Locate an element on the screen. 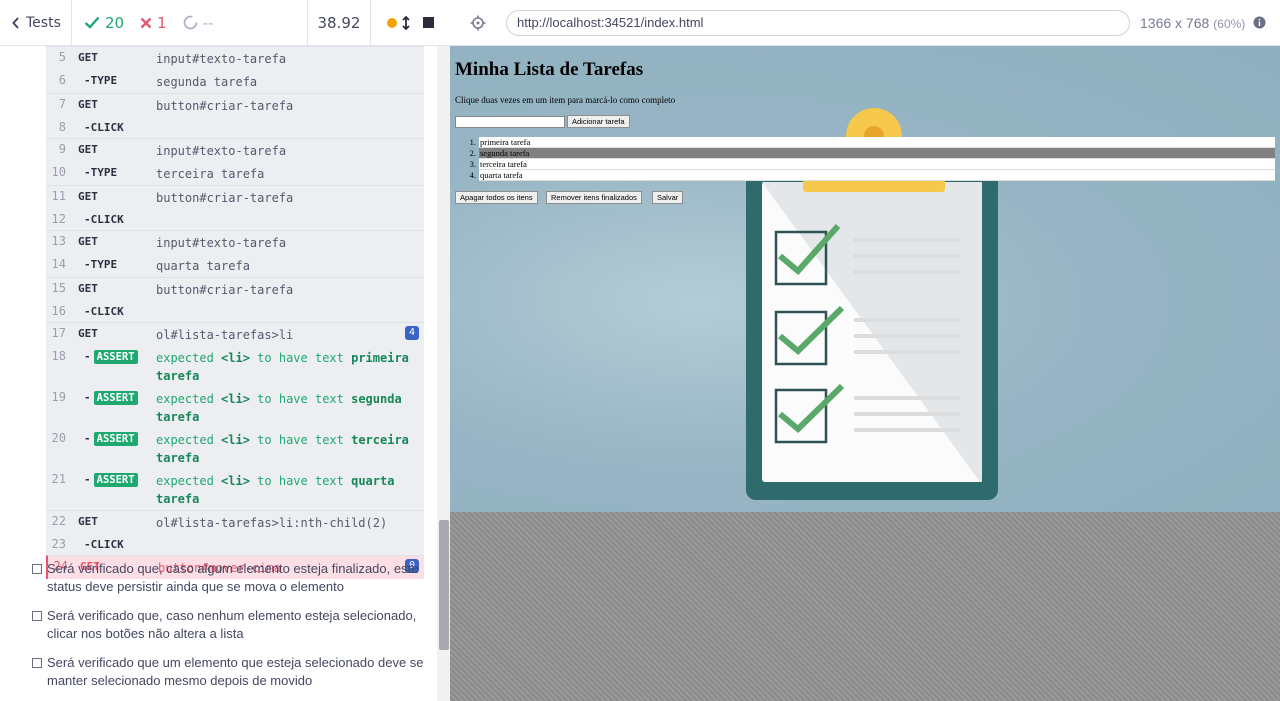 Image resolution: width=1280 pixels, height=701 pixels. command-number: 13 is located at coordinates (58, 241).